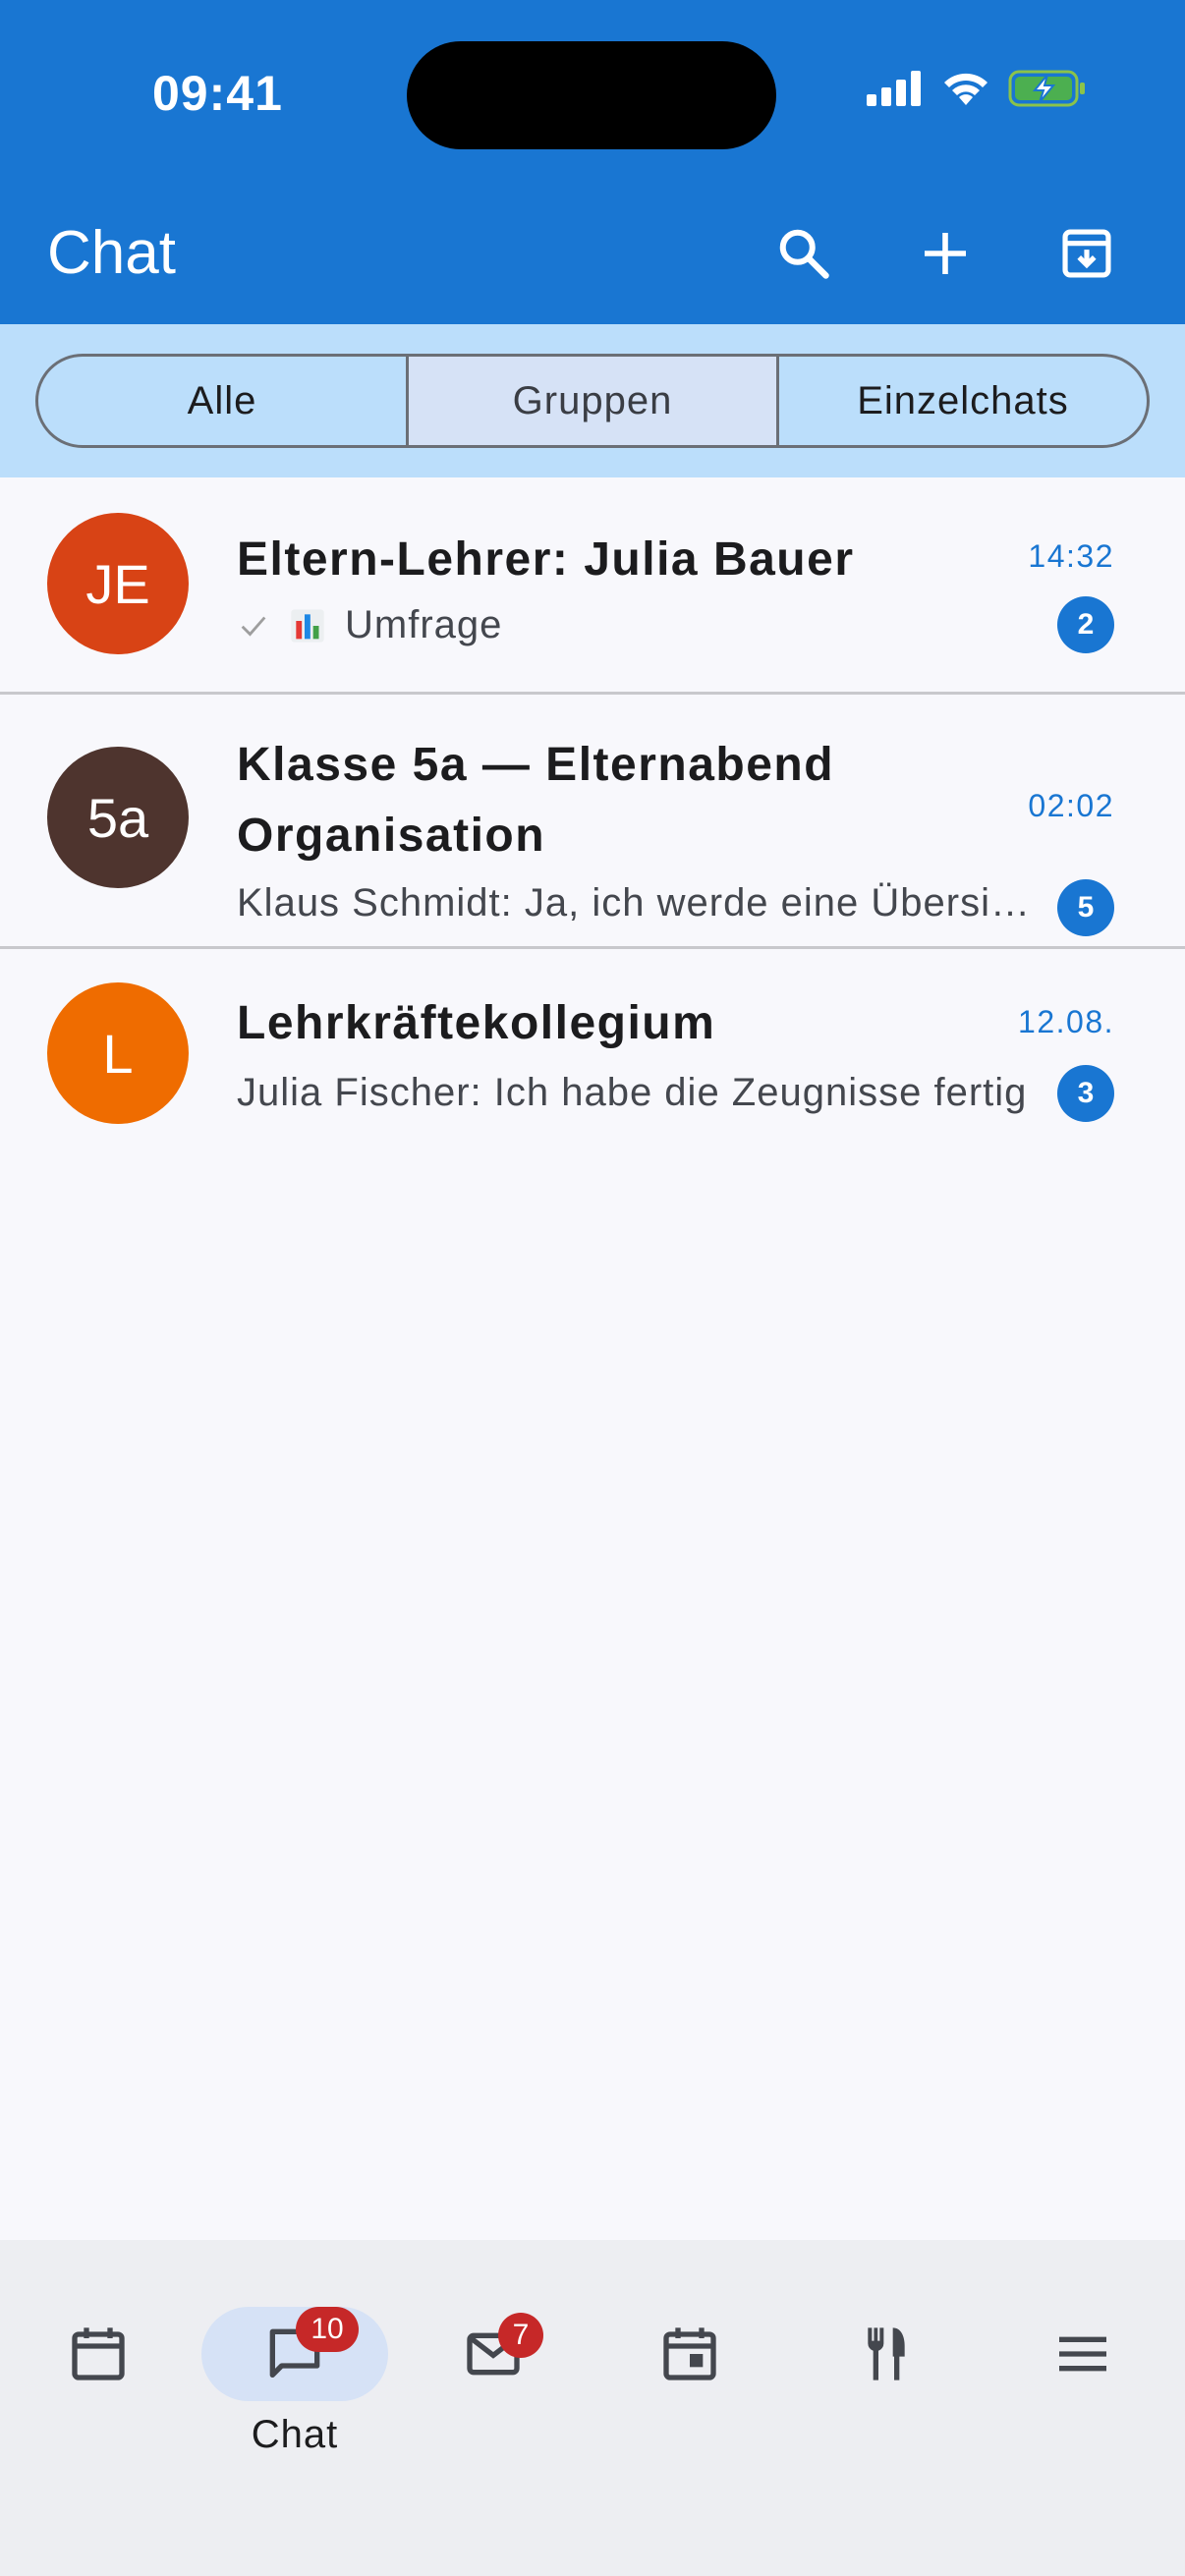 This screenshot has height=2576, width=1185. Describe the element at coordinates (887, 2353) in the screenshot. I see `fork-knife-icon` at that location.